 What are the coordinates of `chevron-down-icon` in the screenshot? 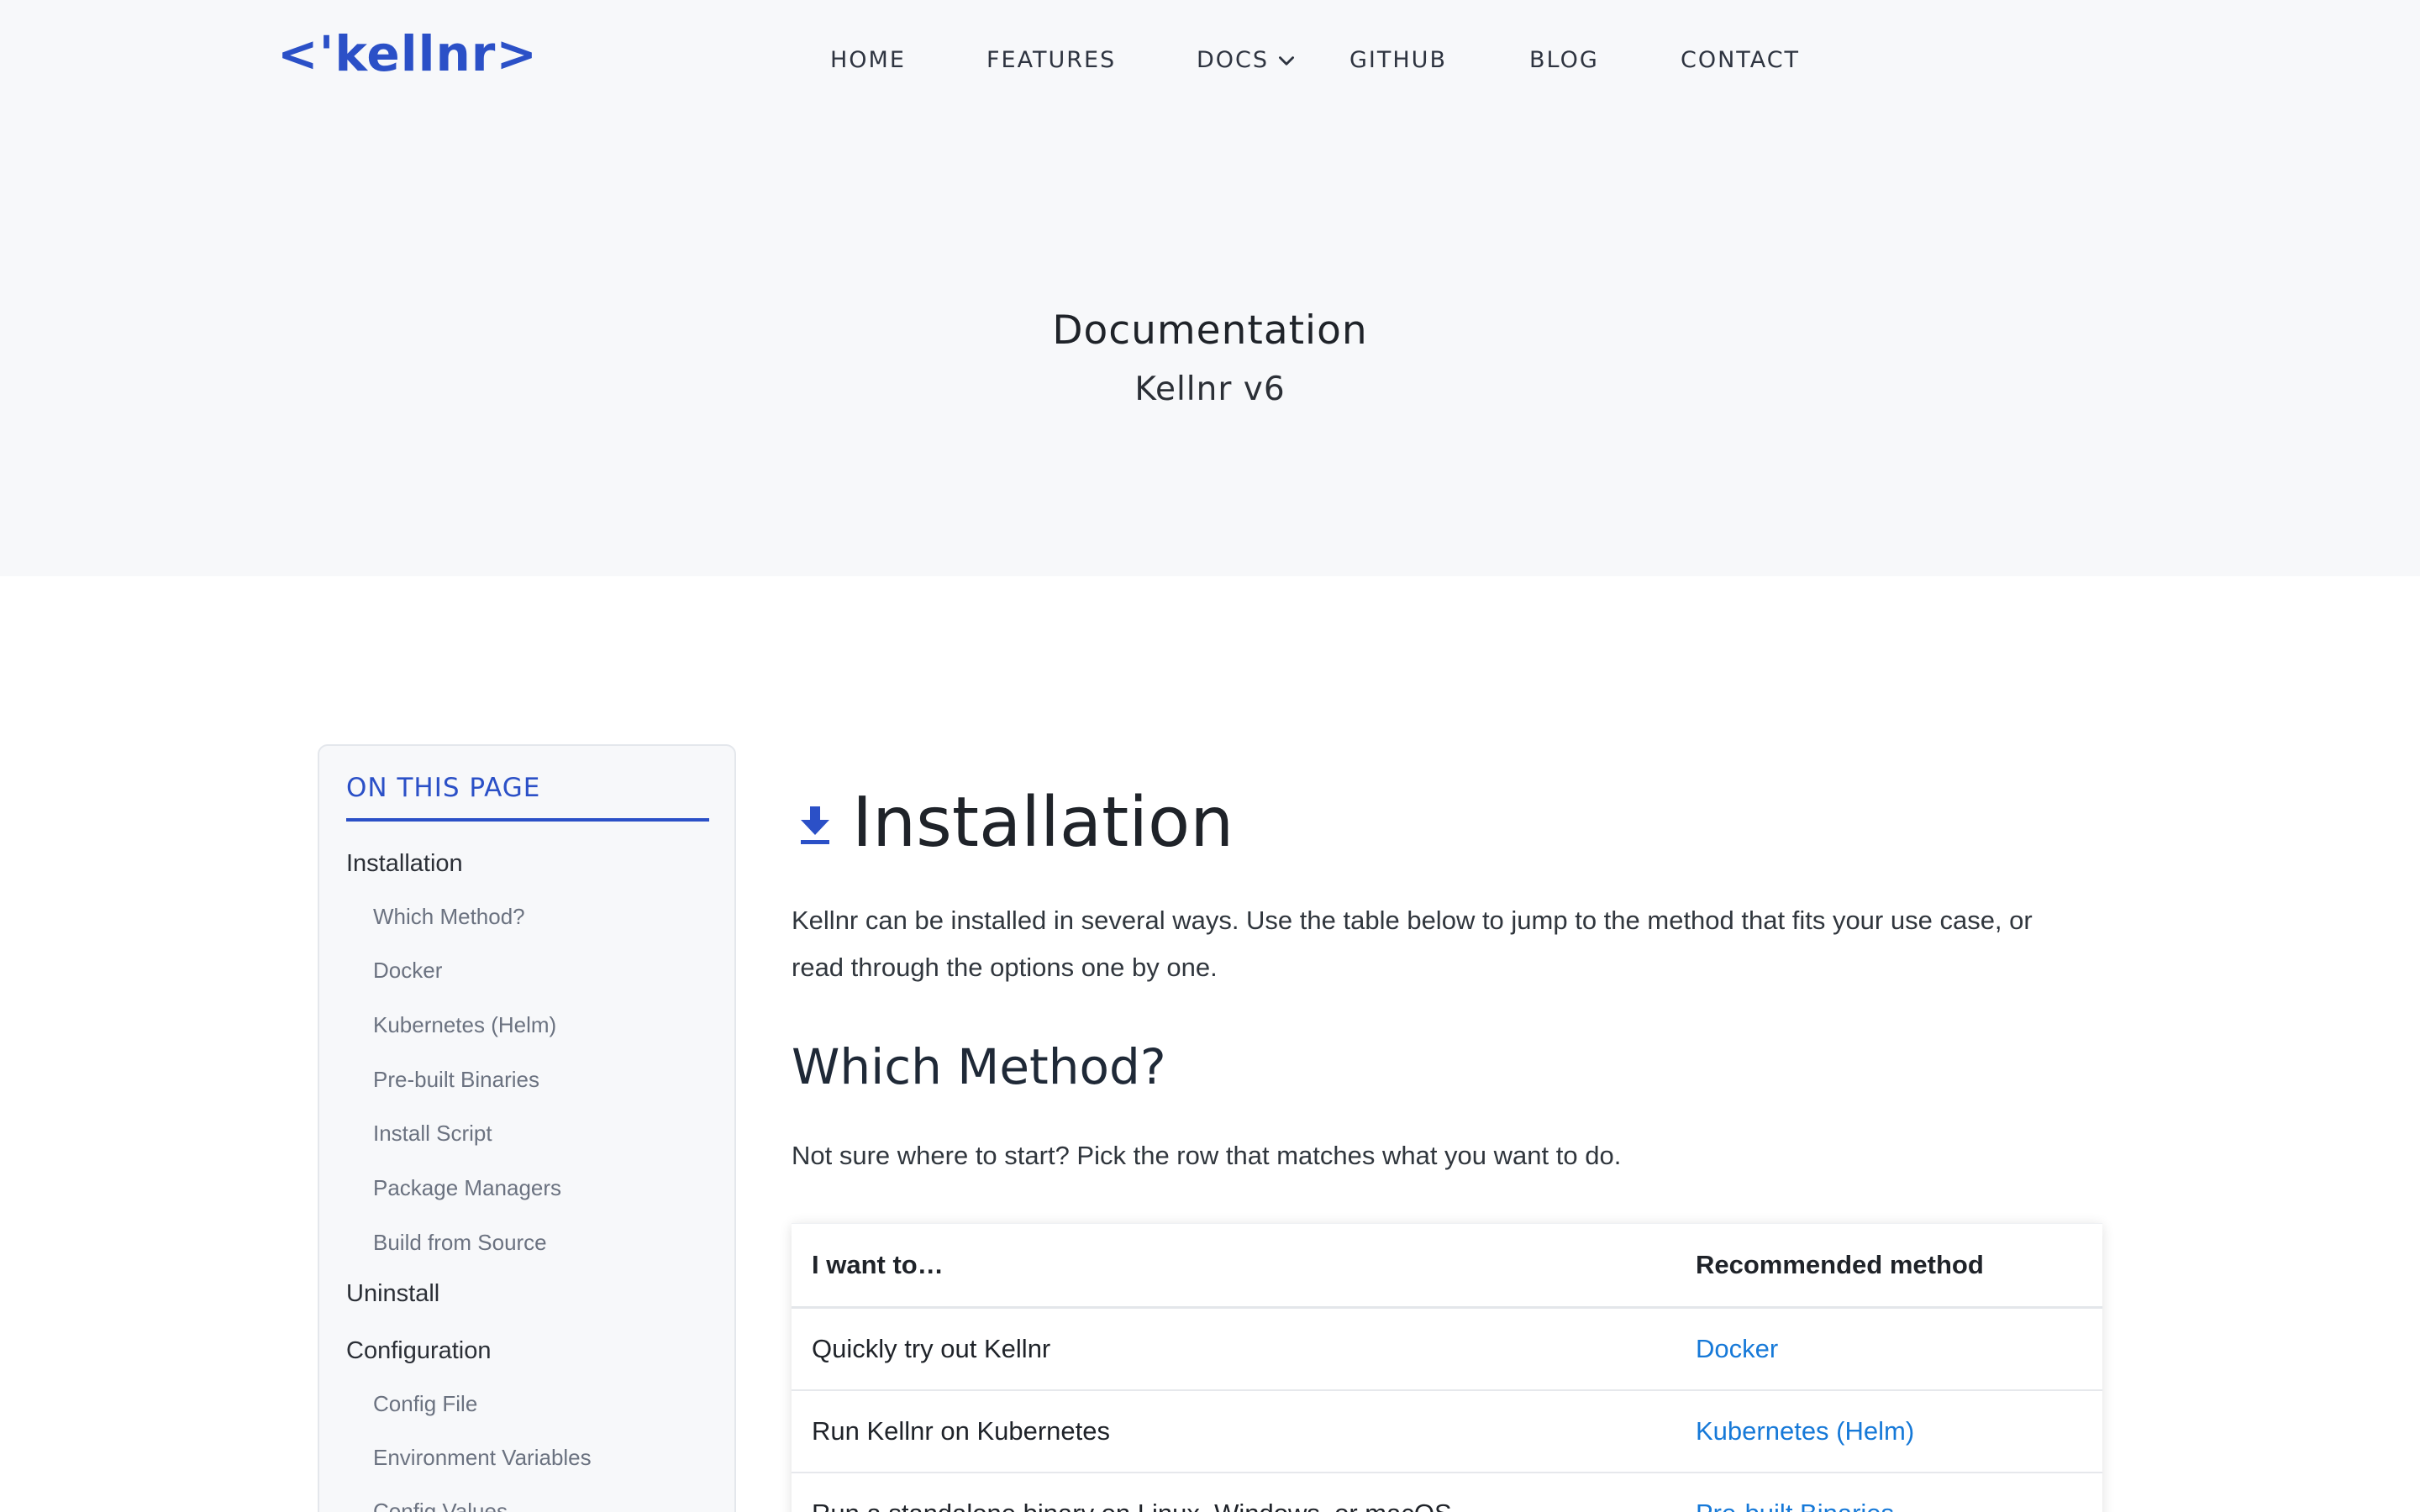 It's located at (1286, 61).